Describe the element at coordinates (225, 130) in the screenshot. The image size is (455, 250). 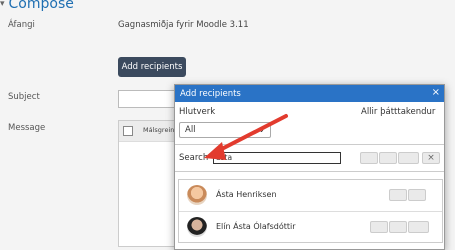
I see `role-select: All ⌄` at that location.